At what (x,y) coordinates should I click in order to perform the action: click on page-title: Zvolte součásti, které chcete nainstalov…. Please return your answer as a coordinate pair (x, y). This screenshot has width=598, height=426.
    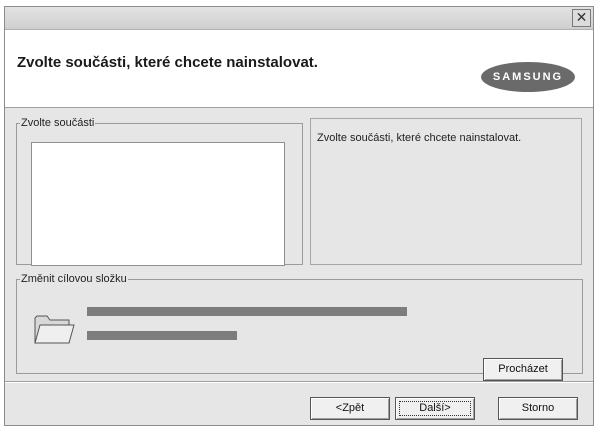
    Looking at the image, I should click on (167, 62).